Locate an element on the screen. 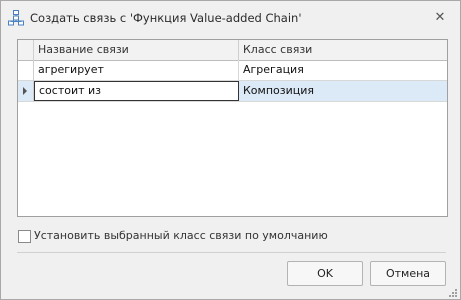 Image resolution: width=461 pixels, height=300 pixels. grid-header: Название связи Класс связи is located at coordinates (232, 50).